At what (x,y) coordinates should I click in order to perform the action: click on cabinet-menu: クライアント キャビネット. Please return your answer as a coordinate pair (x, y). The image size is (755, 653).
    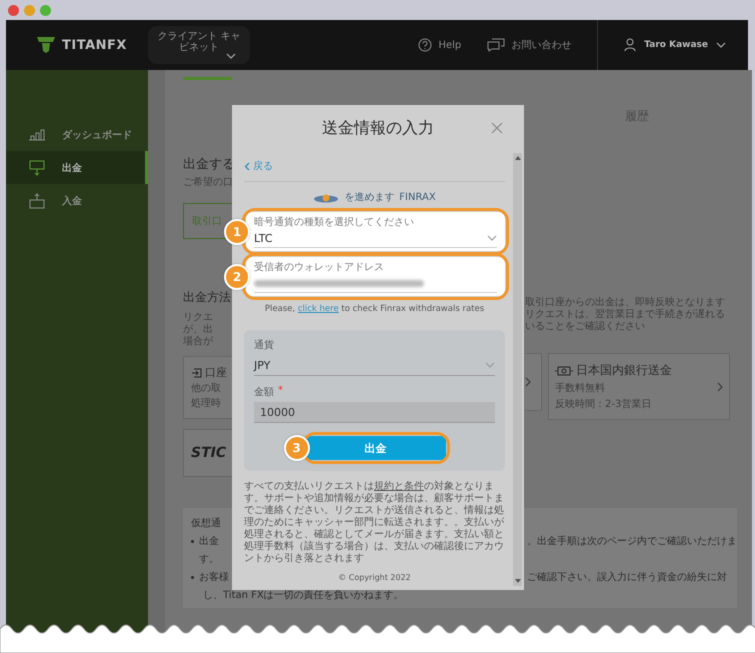
    Looking at the image, I should click on (199, 45).